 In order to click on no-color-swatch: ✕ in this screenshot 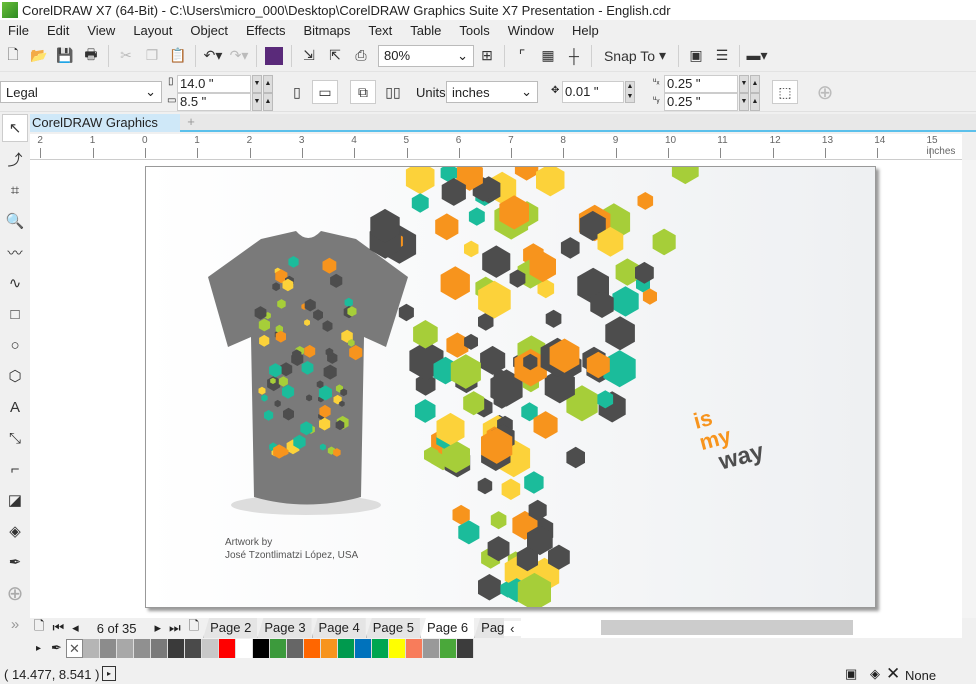, I will do `click(74, 648)`.